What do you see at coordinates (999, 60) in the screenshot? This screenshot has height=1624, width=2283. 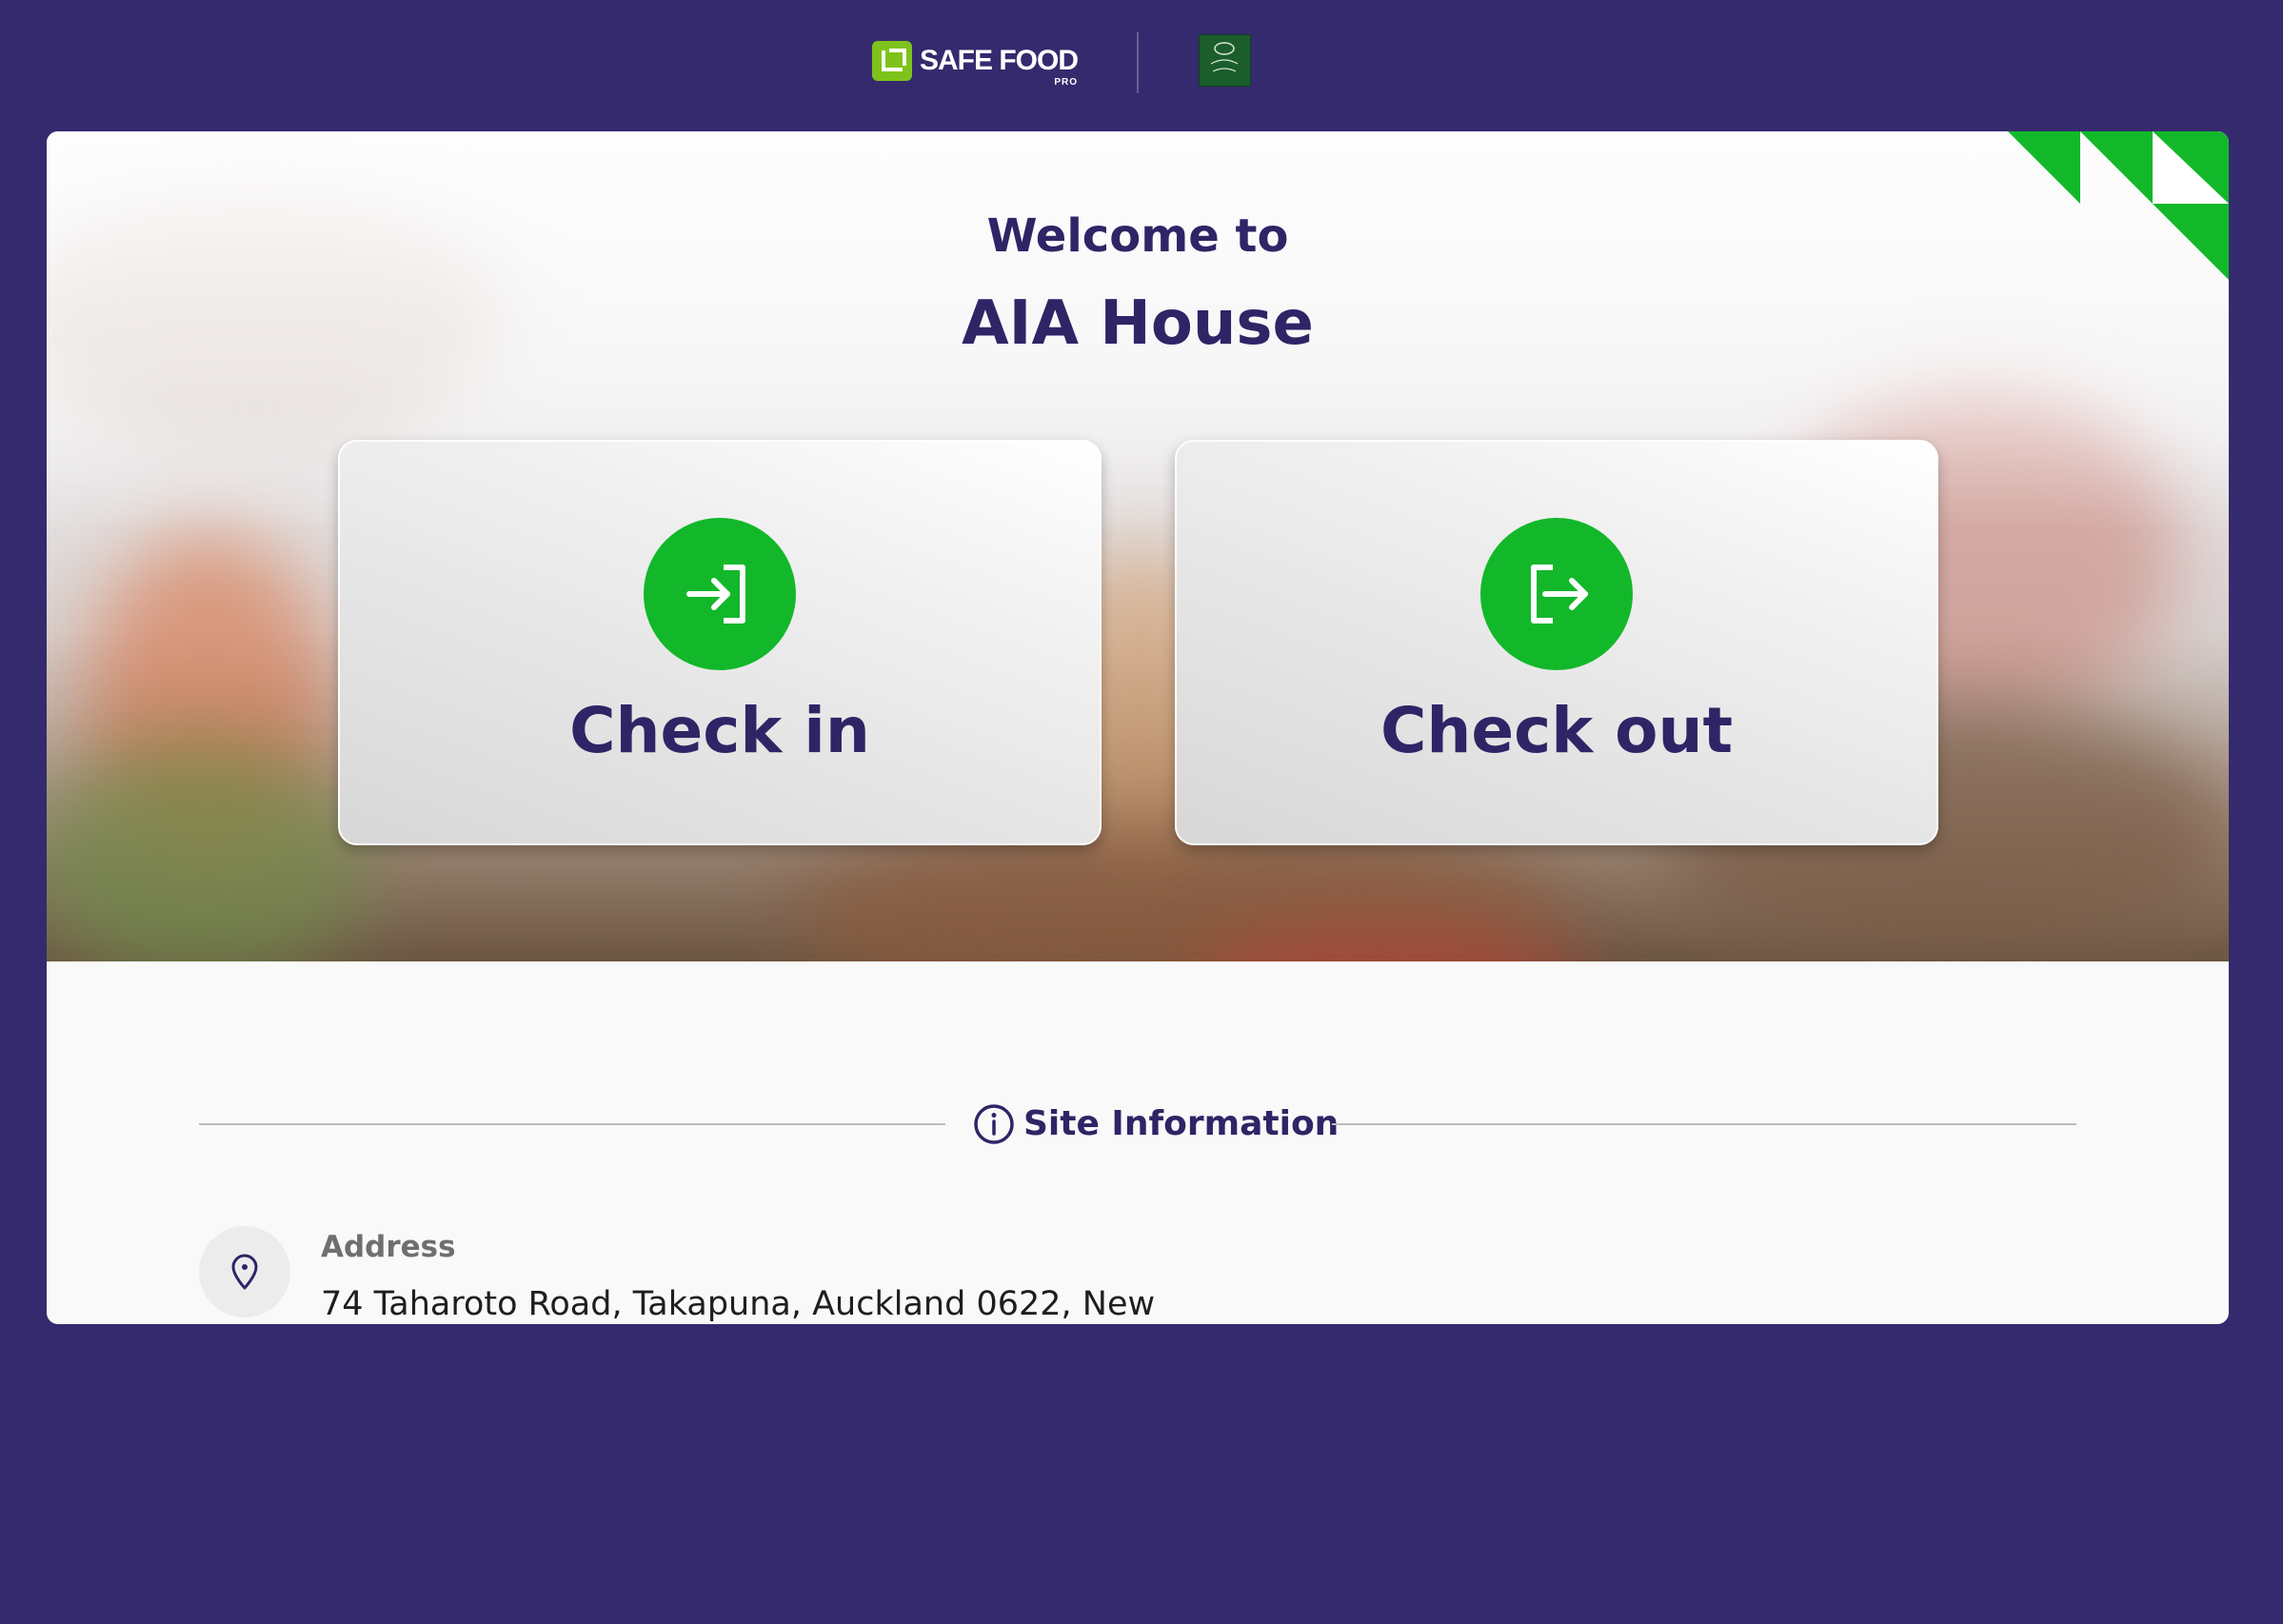 I see `brand-name: SAFE FOOD` at bounding box center [999, 60].